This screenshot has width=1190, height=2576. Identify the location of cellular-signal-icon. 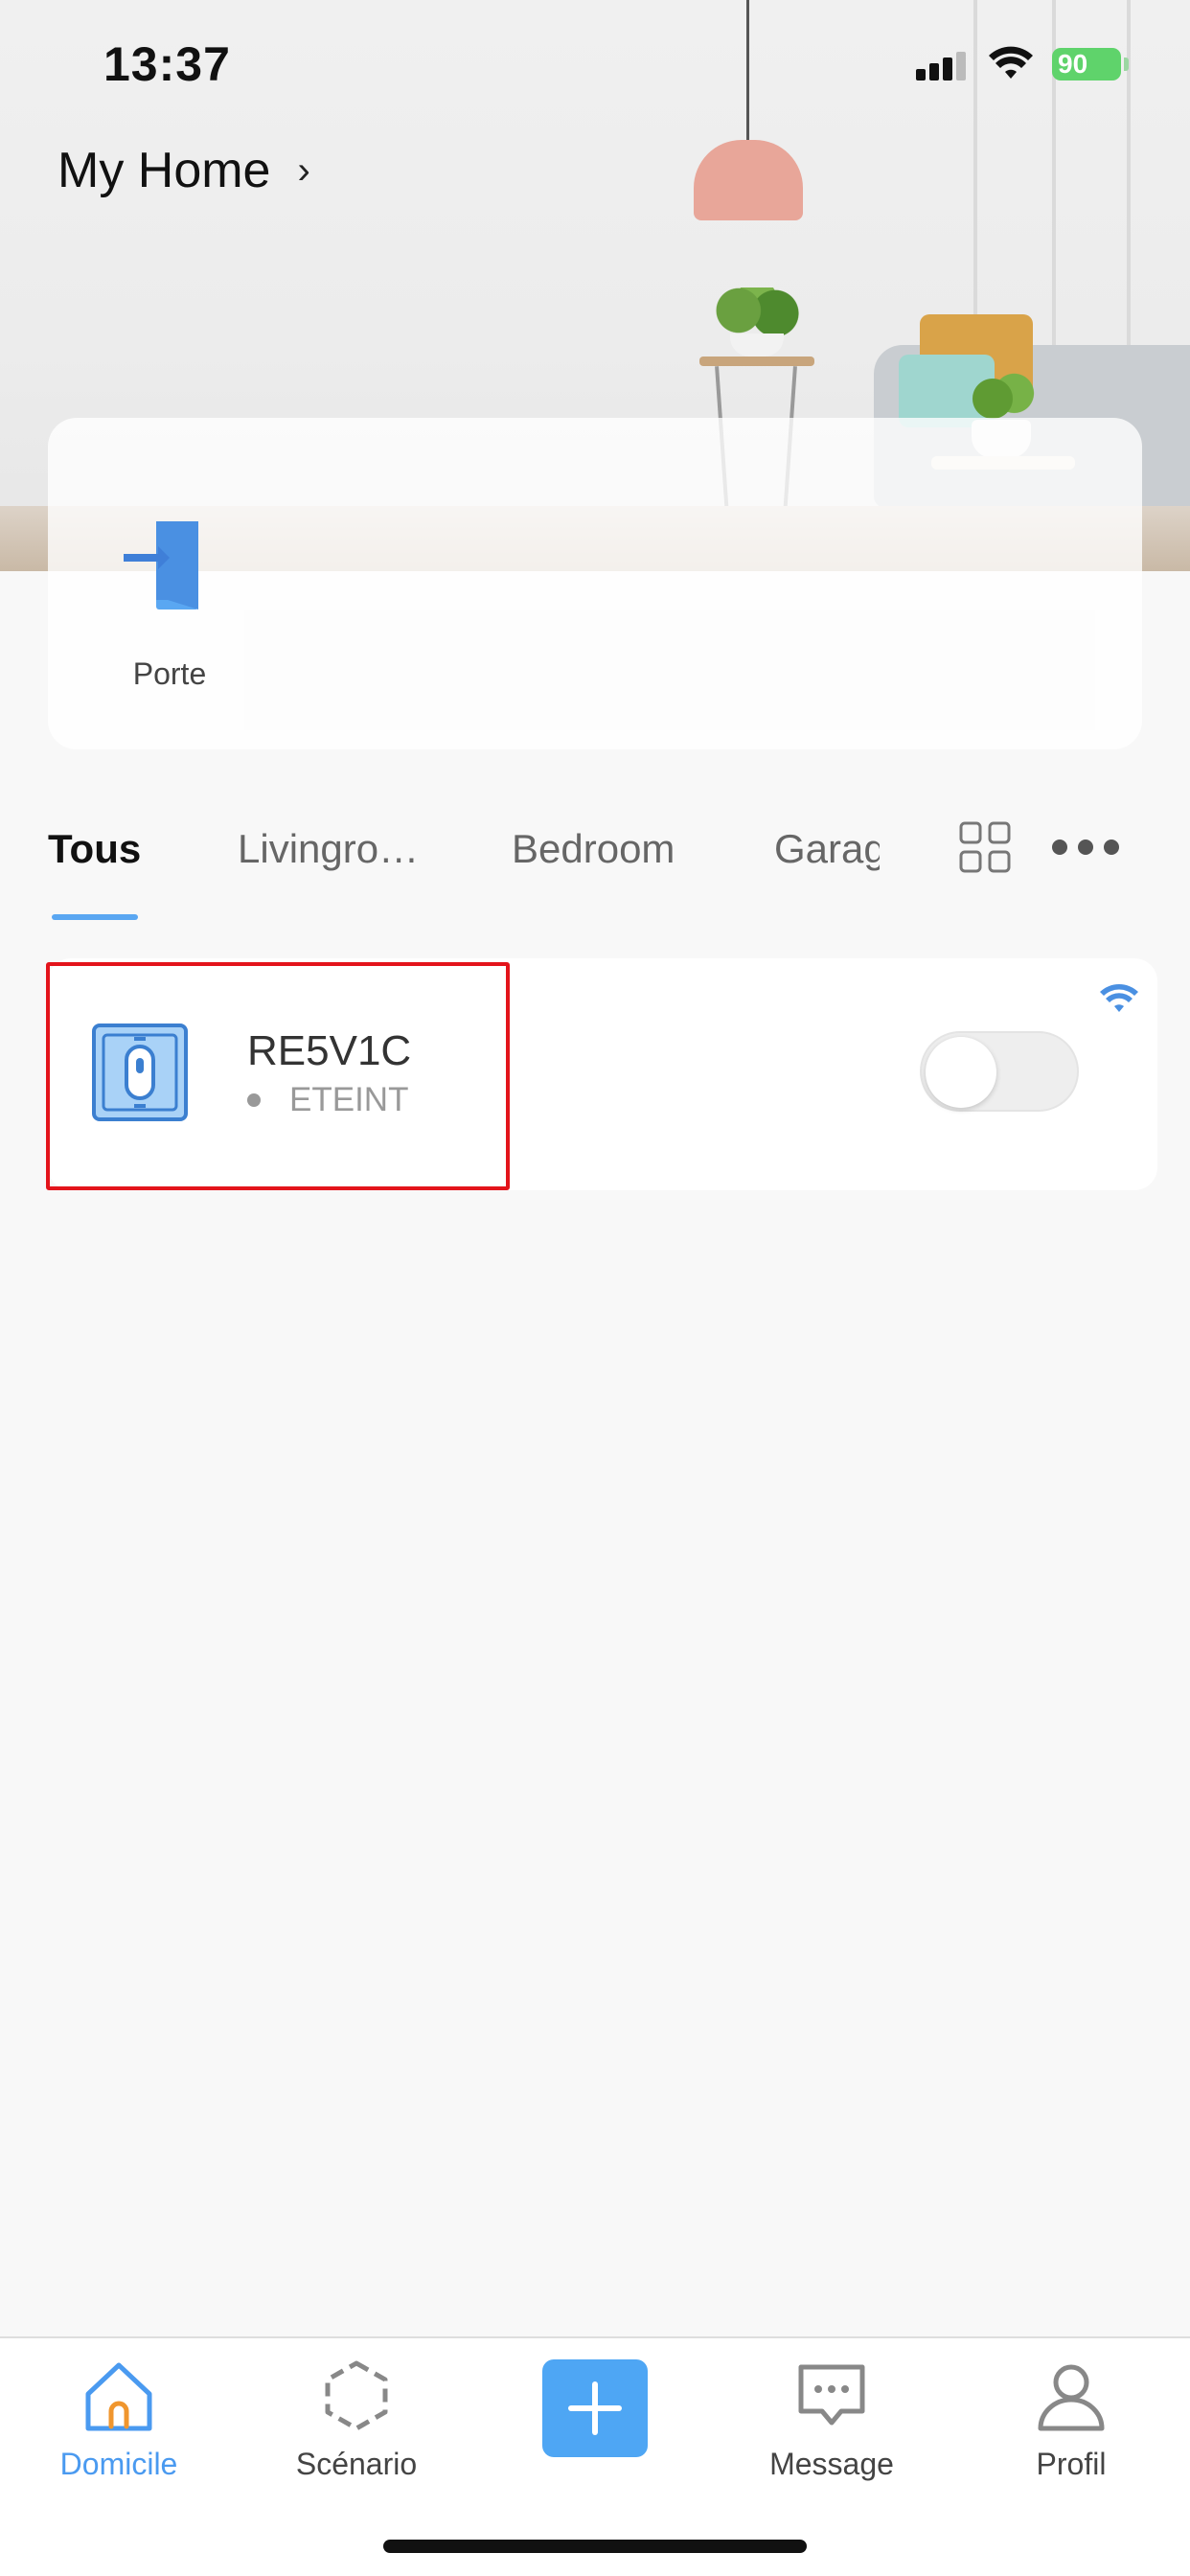
(941, 66).